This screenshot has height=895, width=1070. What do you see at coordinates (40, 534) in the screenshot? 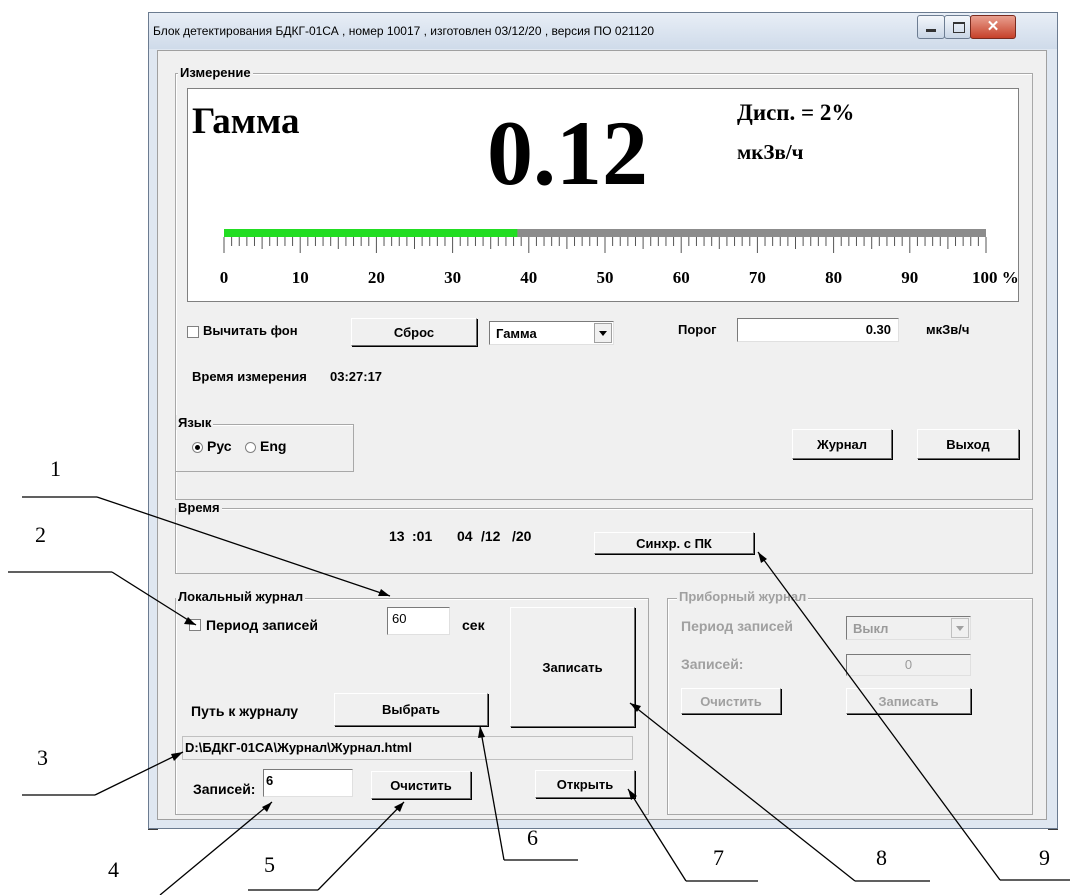
I see `callout-number-2: 2` at bounding box center [40, 534].